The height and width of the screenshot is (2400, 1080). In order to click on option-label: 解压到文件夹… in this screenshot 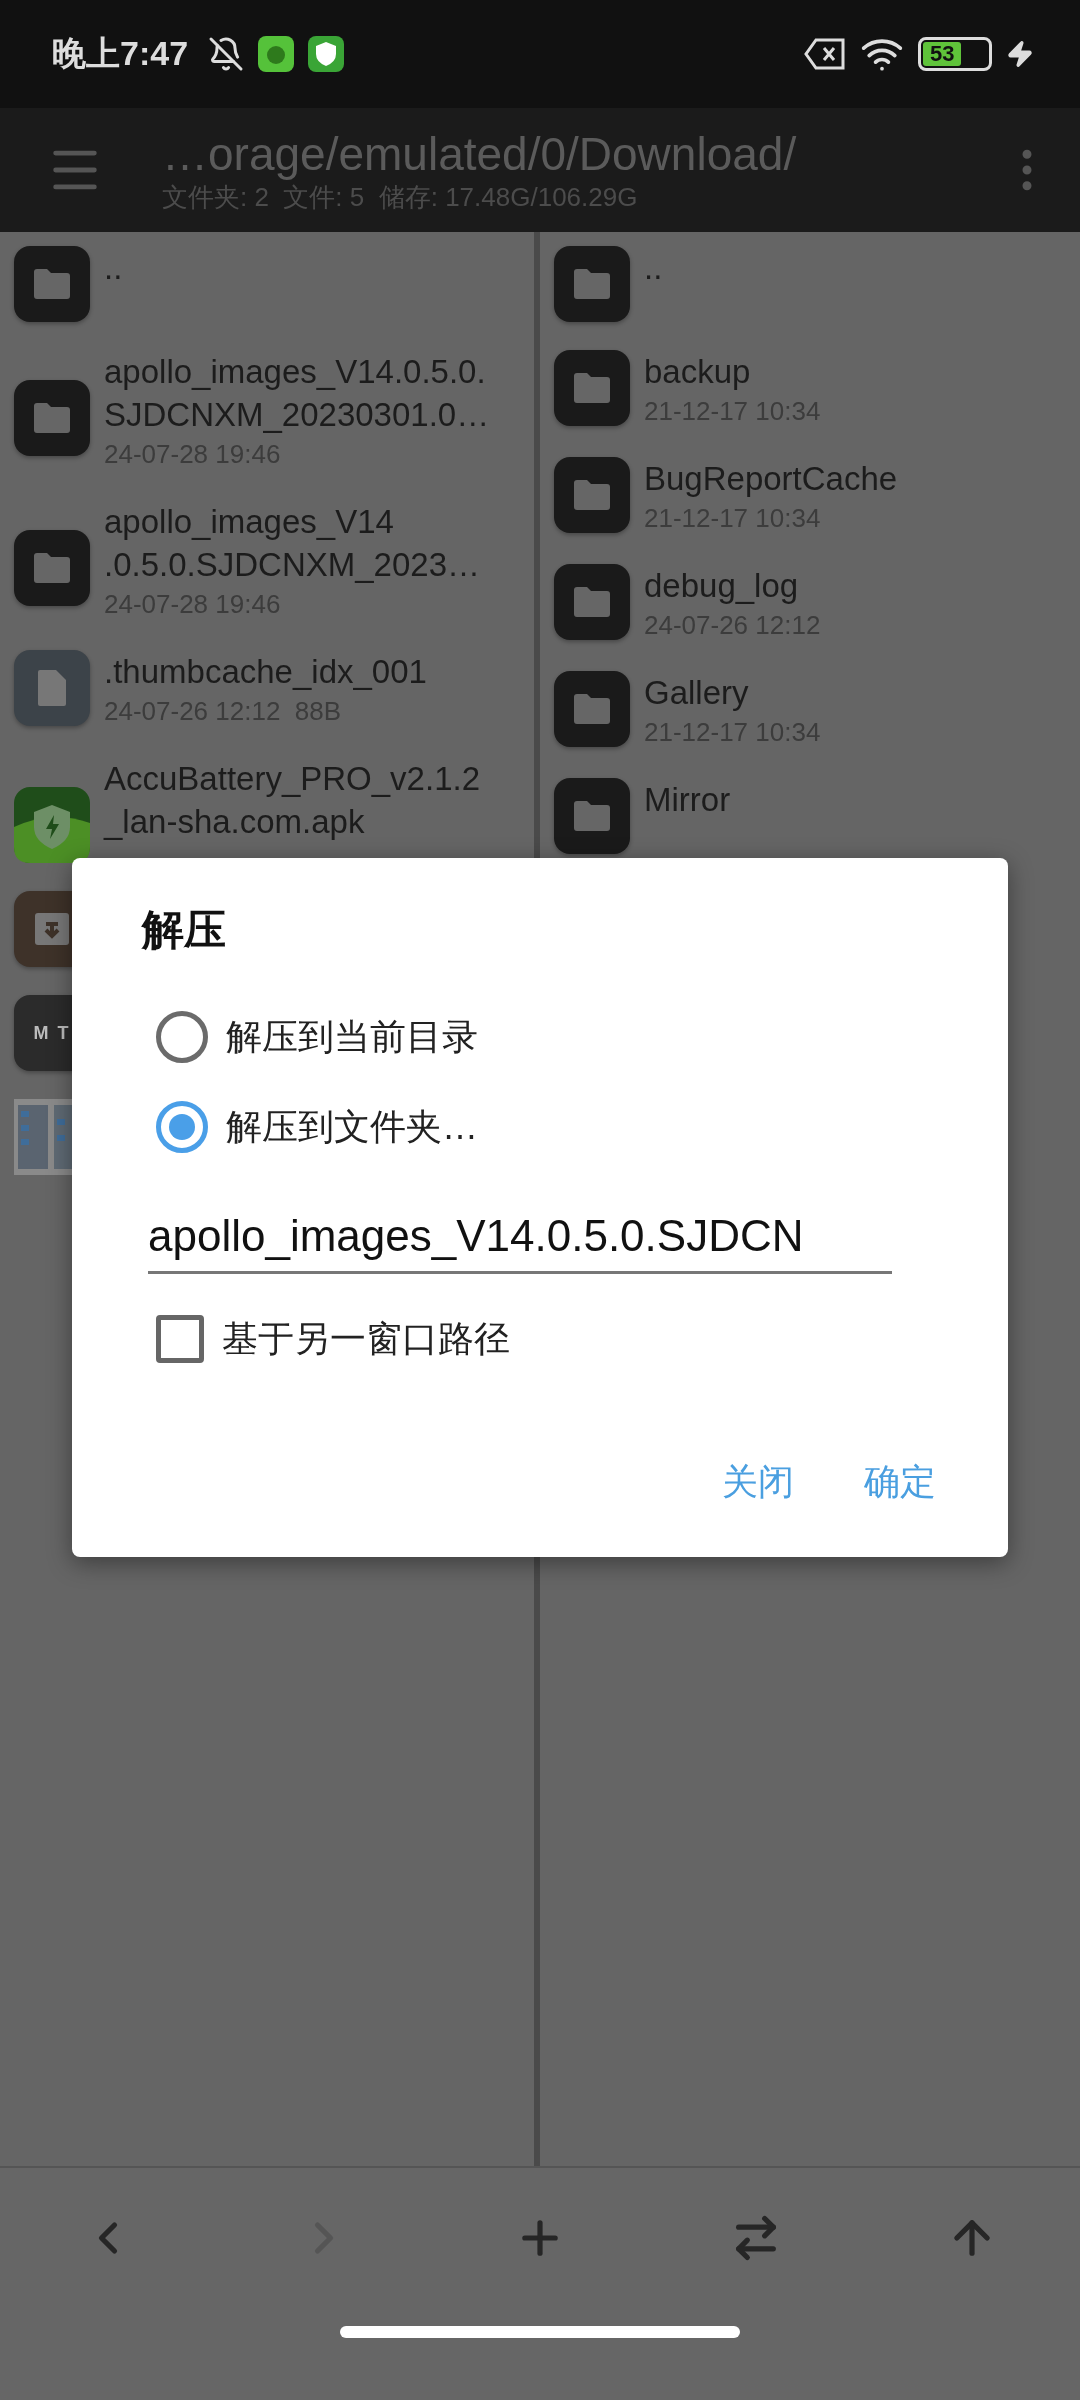, I will do `click(352, 1126)`.